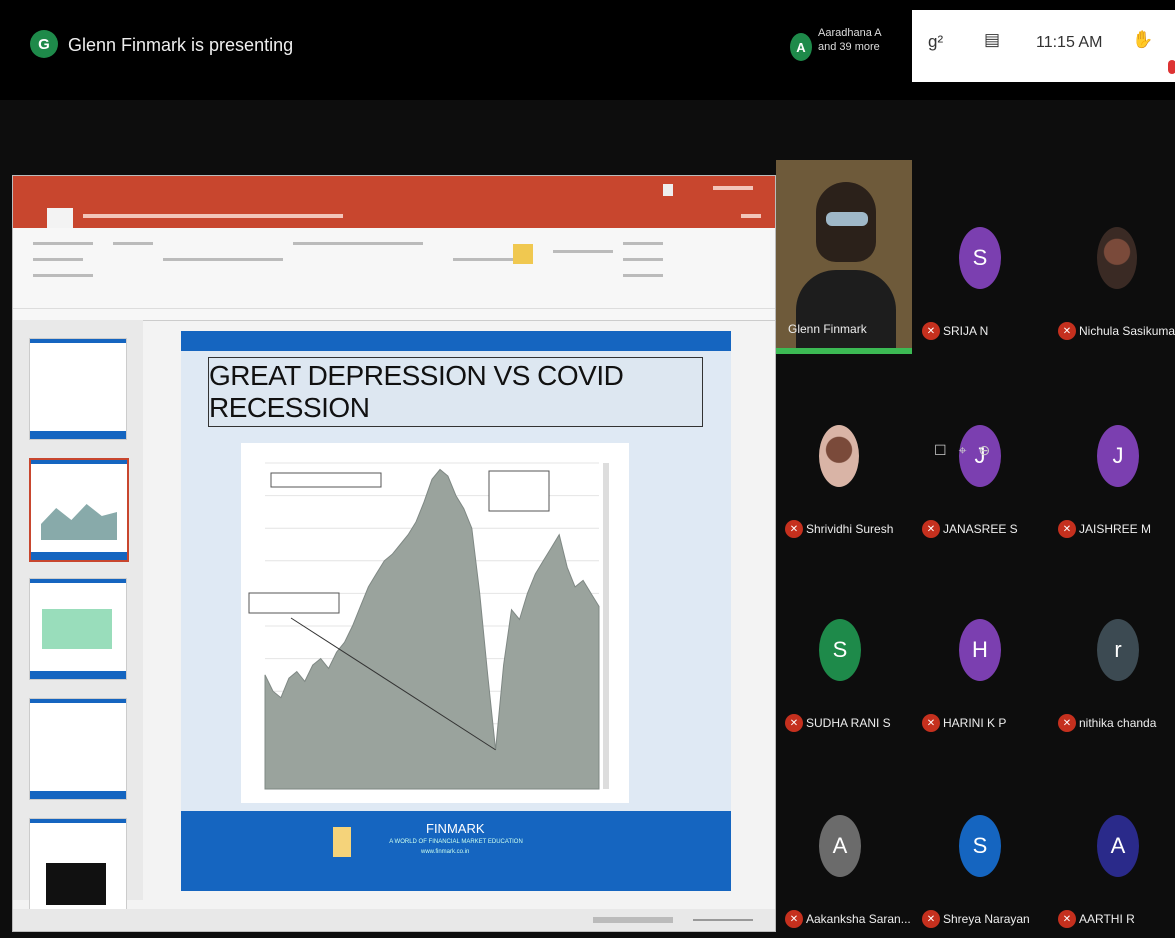 The image size is (1175, 938). I want to click on participants-summary: Aaradhana A and 39 more, so click(850, 40).